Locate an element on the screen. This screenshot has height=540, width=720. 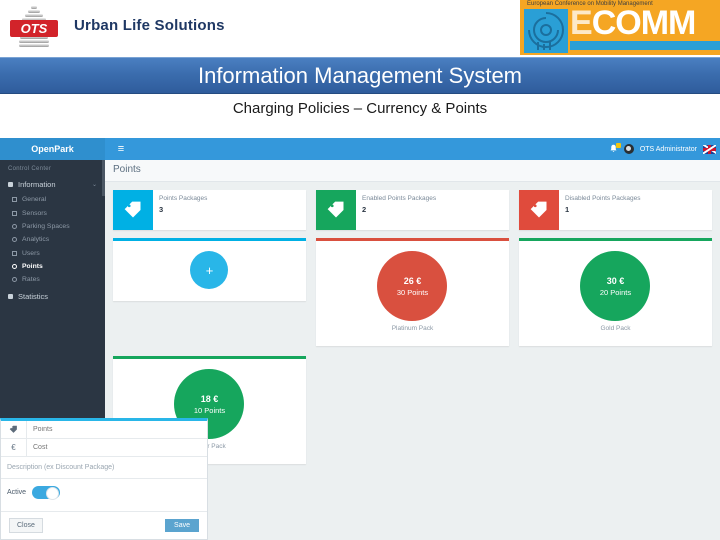
ecomm-letters-rest: COMM is located at coordinates (644, 23).